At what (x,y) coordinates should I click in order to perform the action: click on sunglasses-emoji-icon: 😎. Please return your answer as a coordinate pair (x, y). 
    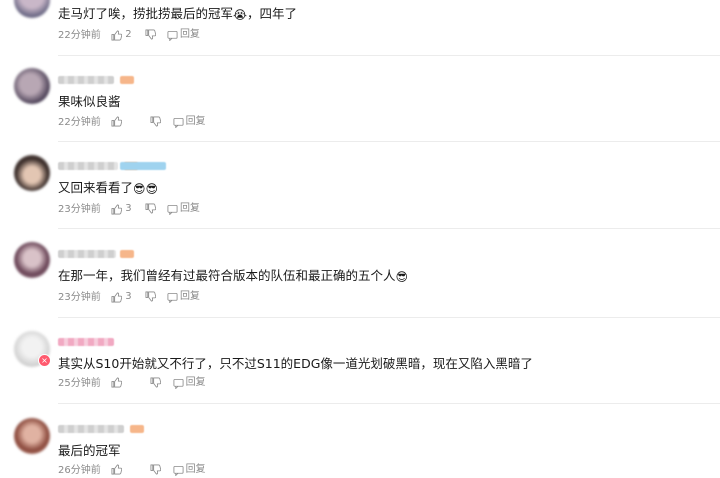
    Looking at the image, I should click on (402, 277).